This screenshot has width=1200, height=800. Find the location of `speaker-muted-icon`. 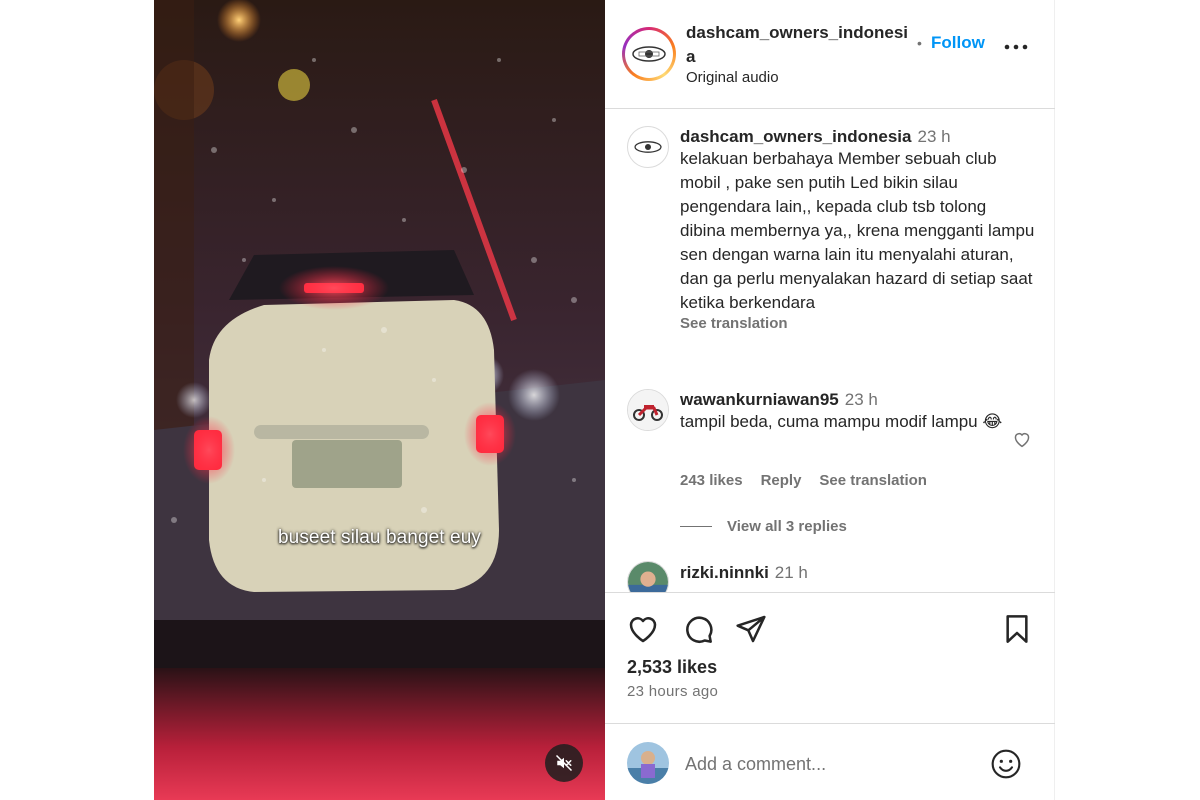

speaker-muted-icon is located at coordinates (564, 763).